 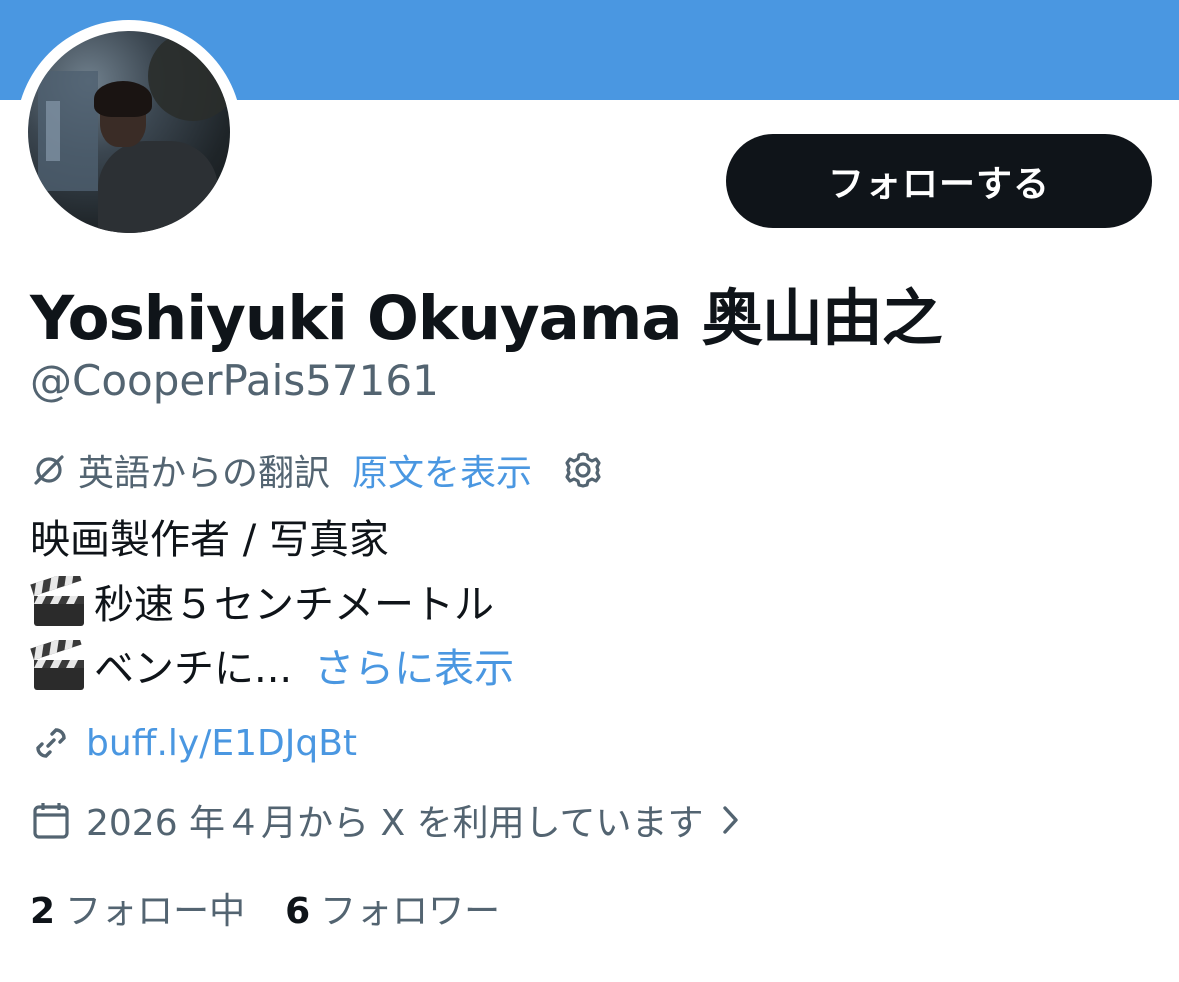 What do you see at coordinates (52, 820) in the screenshot?
I see `calendar-icon` at bounding box center [52, 820].